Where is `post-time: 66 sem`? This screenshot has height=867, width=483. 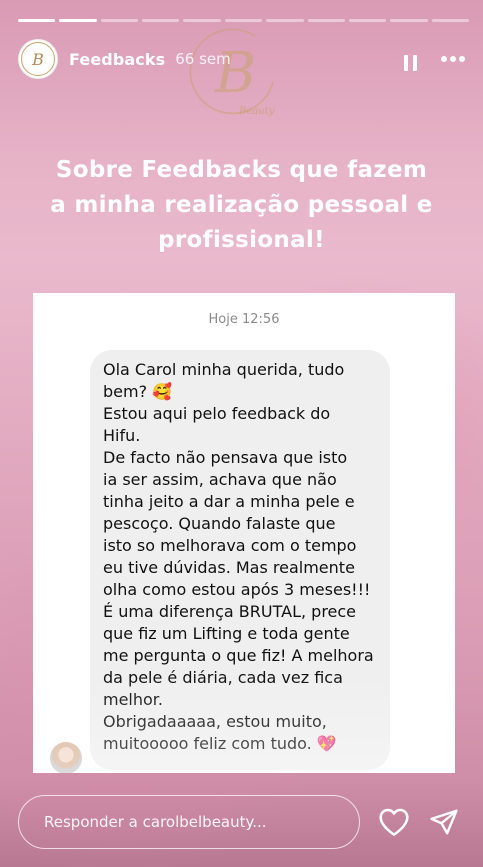 post-time: 66 sem is located at coordinates (203, 59).